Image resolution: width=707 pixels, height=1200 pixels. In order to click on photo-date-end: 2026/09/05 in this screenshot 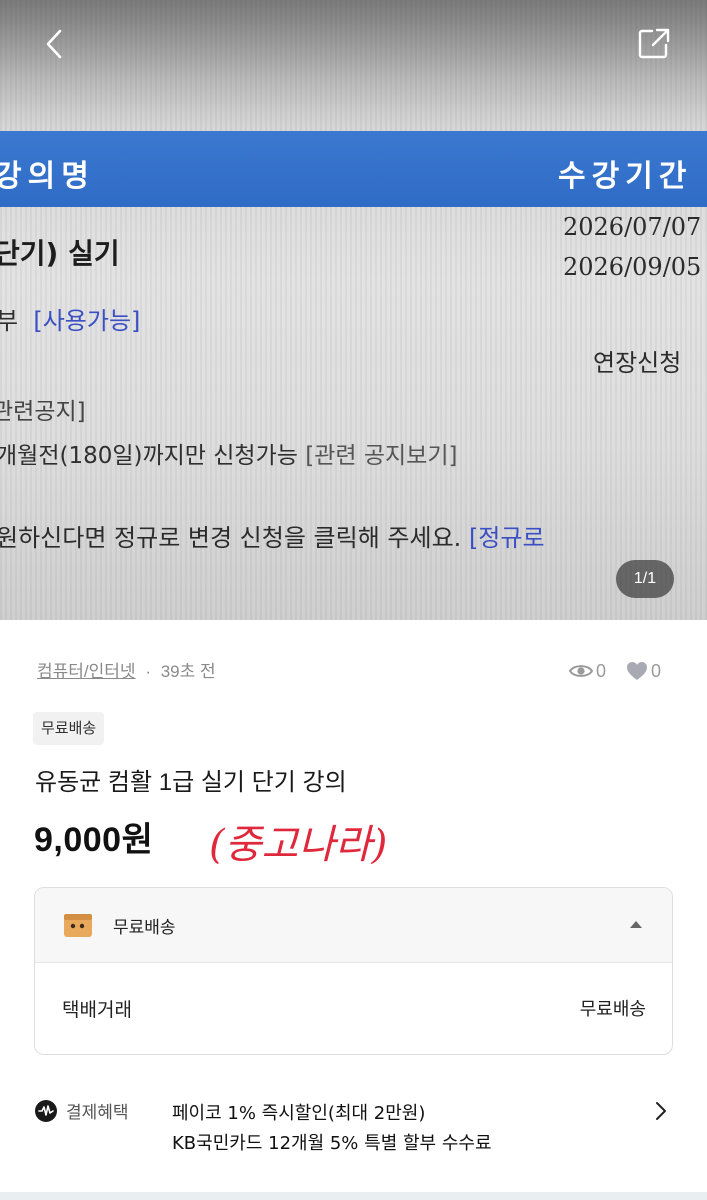, I will do `click(632, 267)`.